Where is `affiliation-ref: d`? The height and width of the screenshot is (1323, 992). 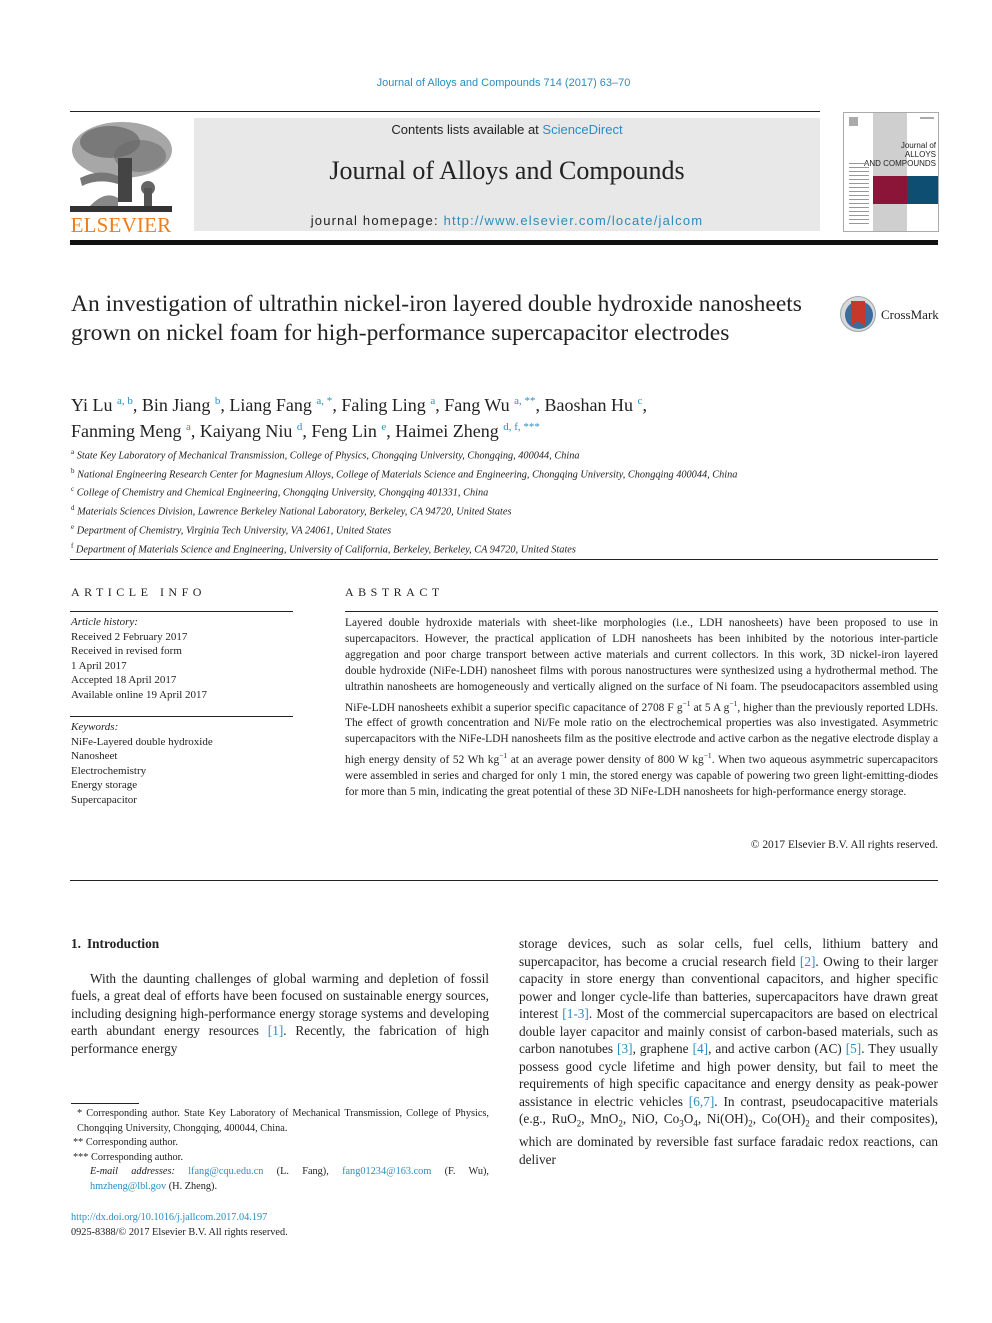 affiliation-ref: d is located at coordinates (300, 427).